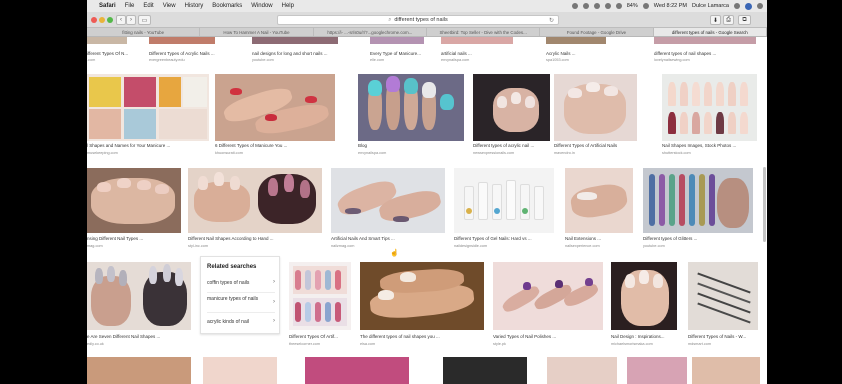 The height and width of the screenshot is (384, 842). What do you see at coordinates (148, 6) in the screenshot?
I see `menu-edit: Edit` at bounding box center [148, 6].